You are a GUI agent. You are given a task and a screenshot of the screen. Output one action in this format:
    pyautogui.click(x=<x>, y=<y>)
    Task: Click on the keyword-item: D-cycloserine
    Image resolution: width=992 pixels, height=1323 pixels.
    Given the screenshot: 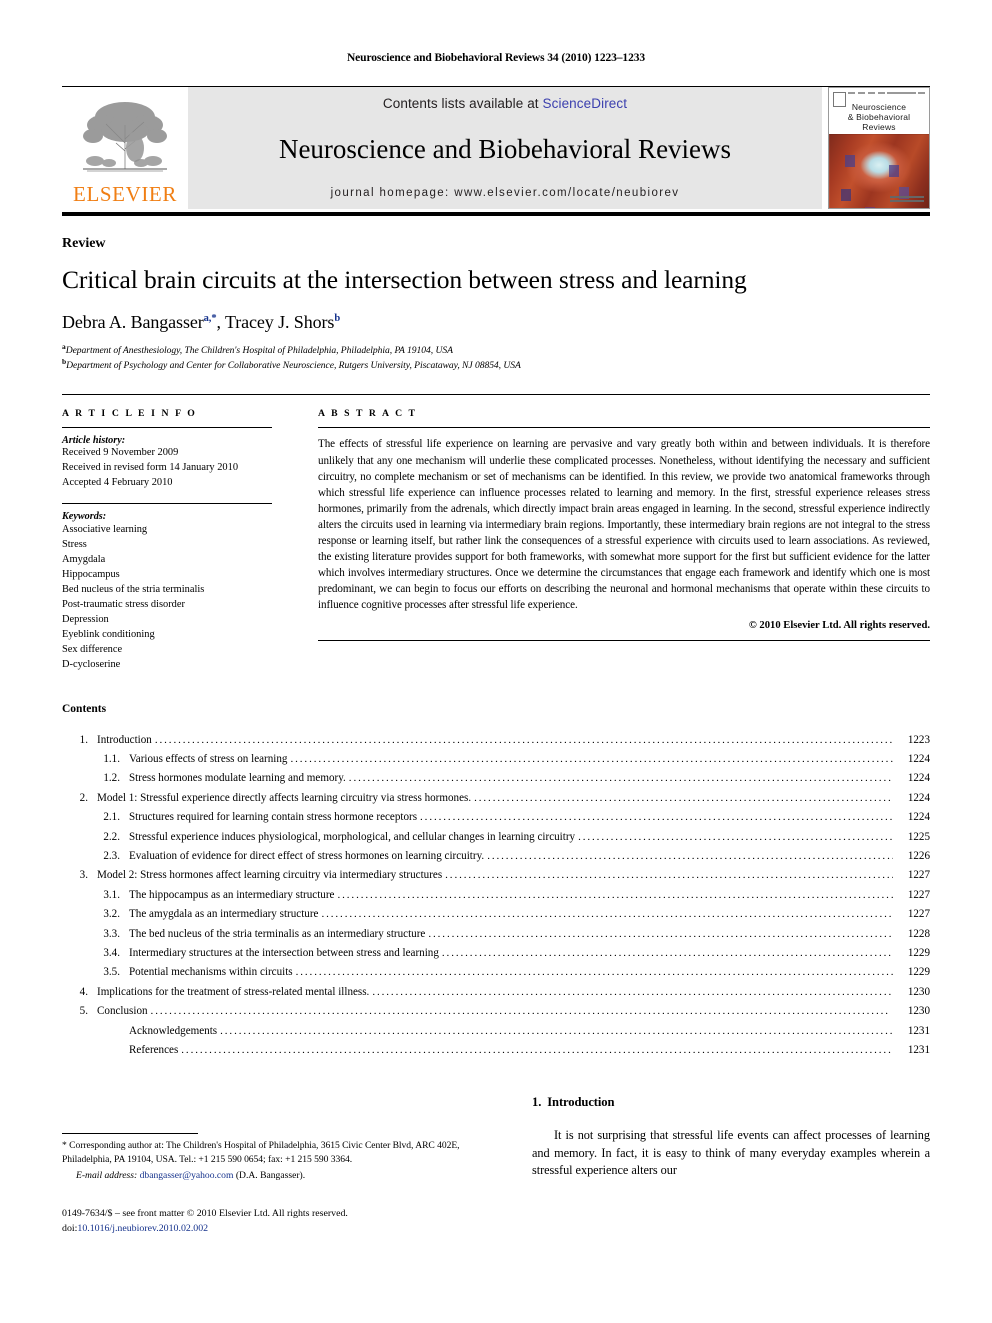 What is the action you would take?
    pyautogui.click(x=91, y=665)
    